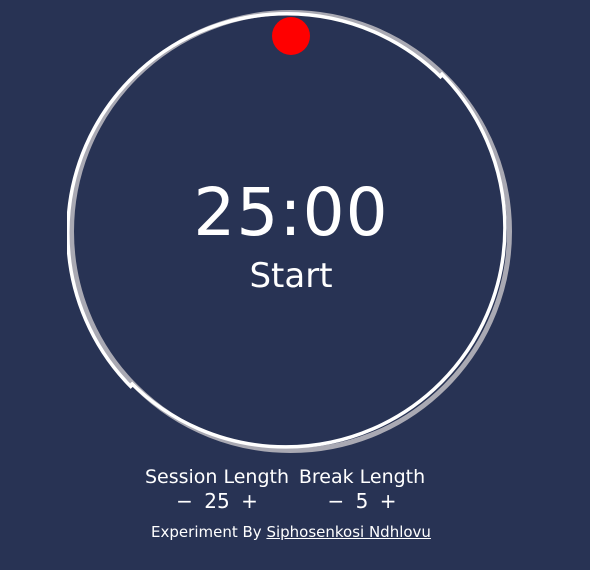  What do you see at coordinates (184, 501) in the screenshot?
I see `session-decrement-button: −` at bounding box center [184, 501].